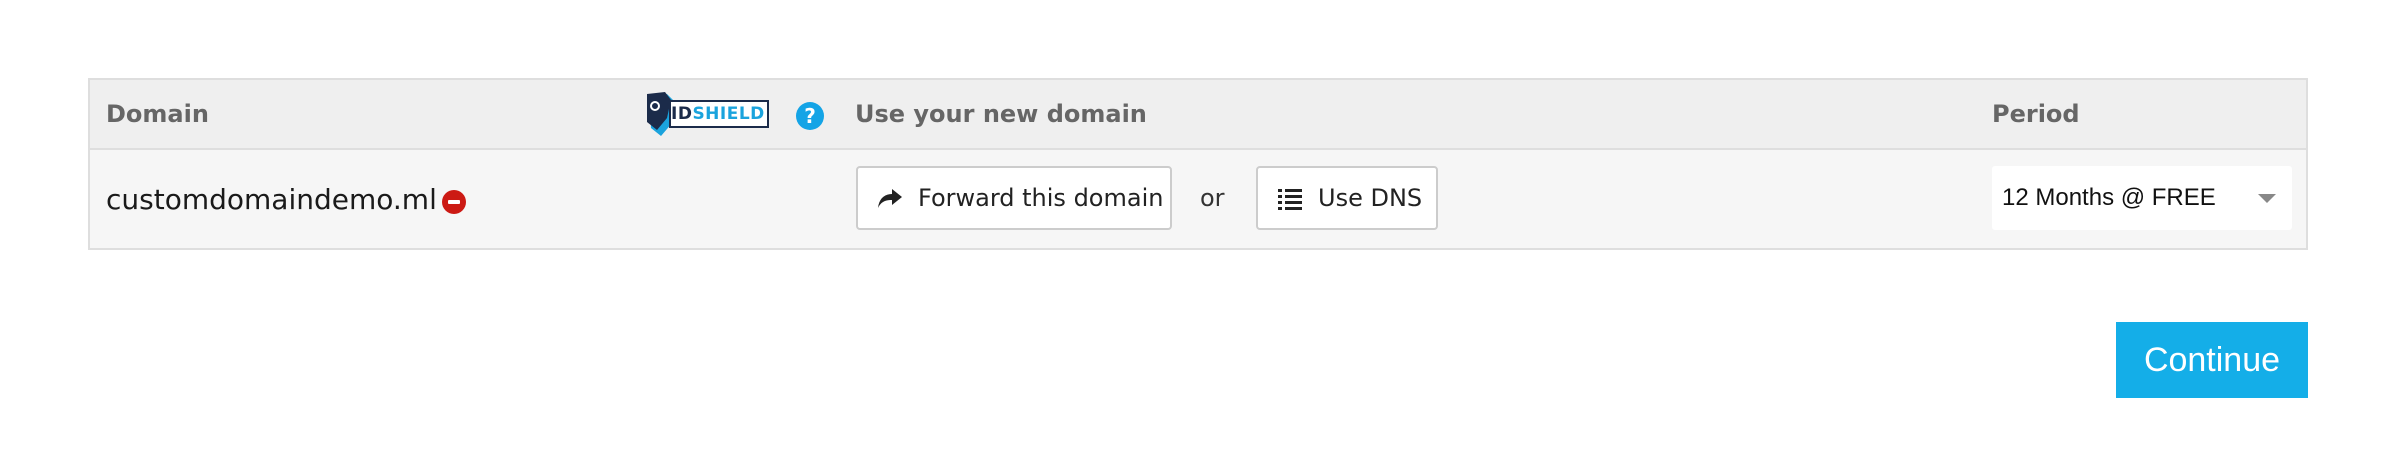  Describe the element at coordinates (2267, 198) in the screenshot. I see `chevron-down-icon` at that location.